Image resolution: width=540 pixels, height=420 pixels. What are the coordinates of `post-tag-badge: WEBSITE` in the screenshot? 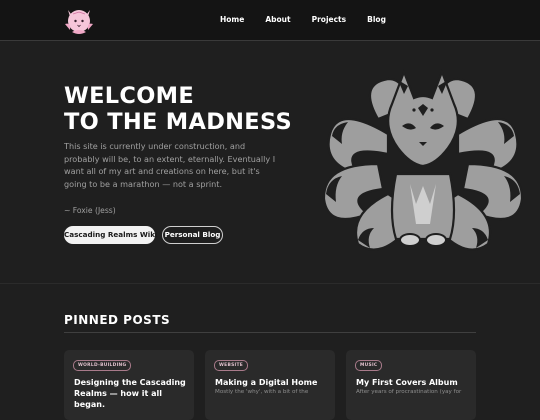 It's located at (231, 365).